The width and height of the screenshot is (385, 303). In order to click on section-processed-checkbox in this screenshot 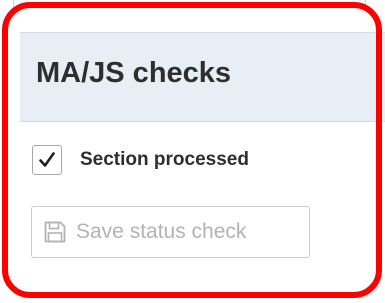, I will do `click(47, 160)`.